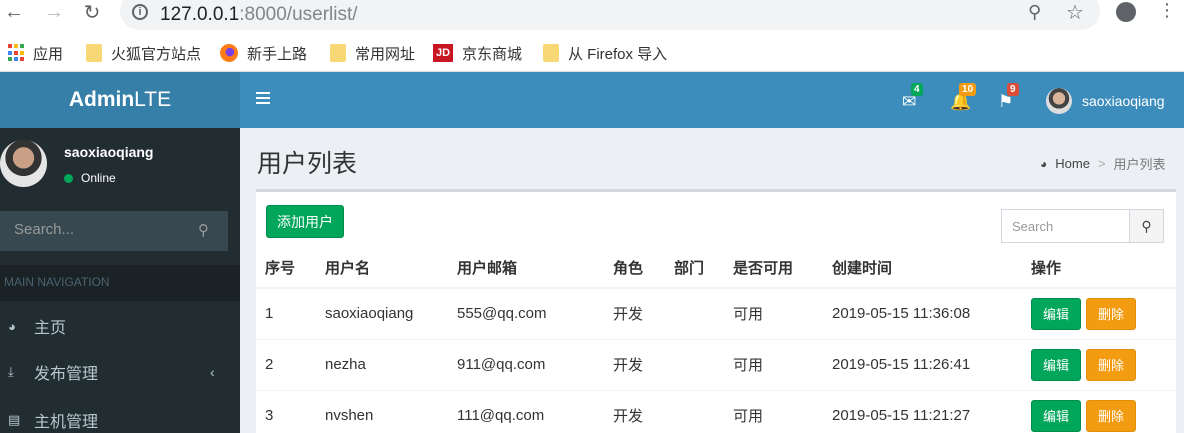 Image resolution: width=1184 pixels, height=433 pixels. I want to click on dashboard-icon: ◕, so click(12, 326).